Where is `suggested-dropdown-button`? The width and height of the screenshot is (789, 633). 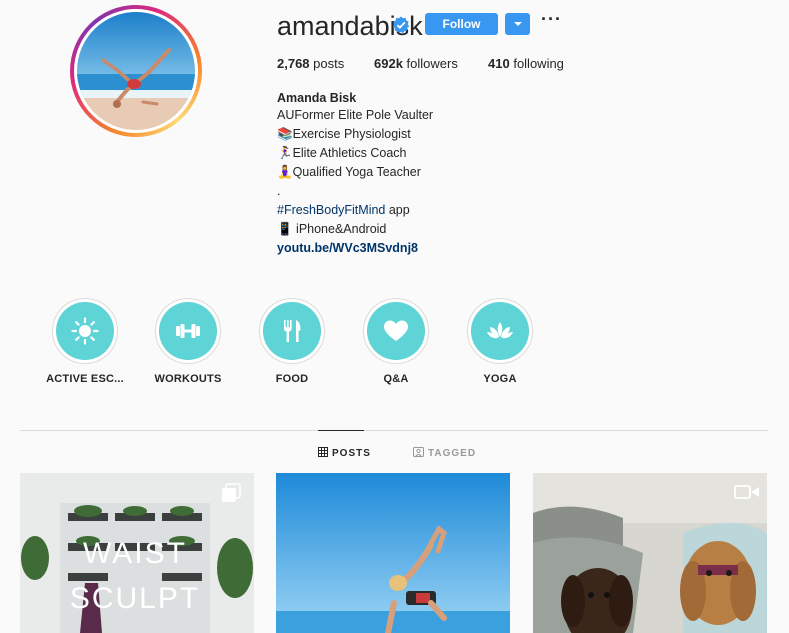 suggested-dropdown-button is located at coordinates (517, 24).